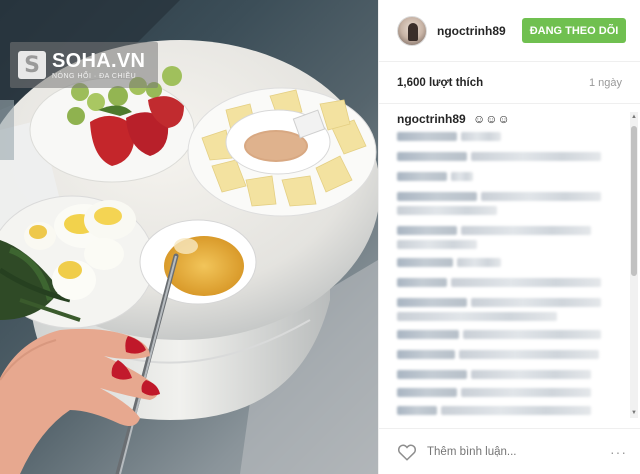  I want to click on caption-text: ☺☺☺, so click(491, 119).